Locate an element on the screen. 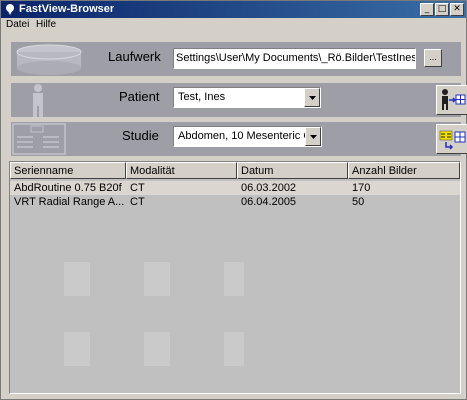 This screenshot has width=467, height=400. studie-action-button is located at coordinates (451, 139).